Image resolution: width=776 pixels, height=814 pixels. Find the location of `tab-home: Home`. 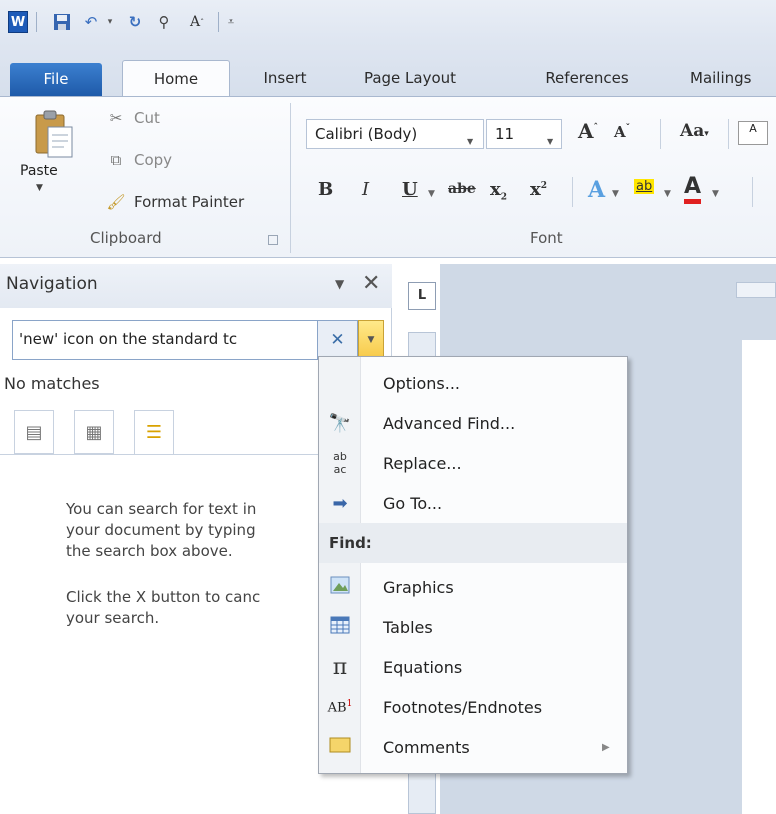

tab-home: Home is located at coordinates (176, 78).